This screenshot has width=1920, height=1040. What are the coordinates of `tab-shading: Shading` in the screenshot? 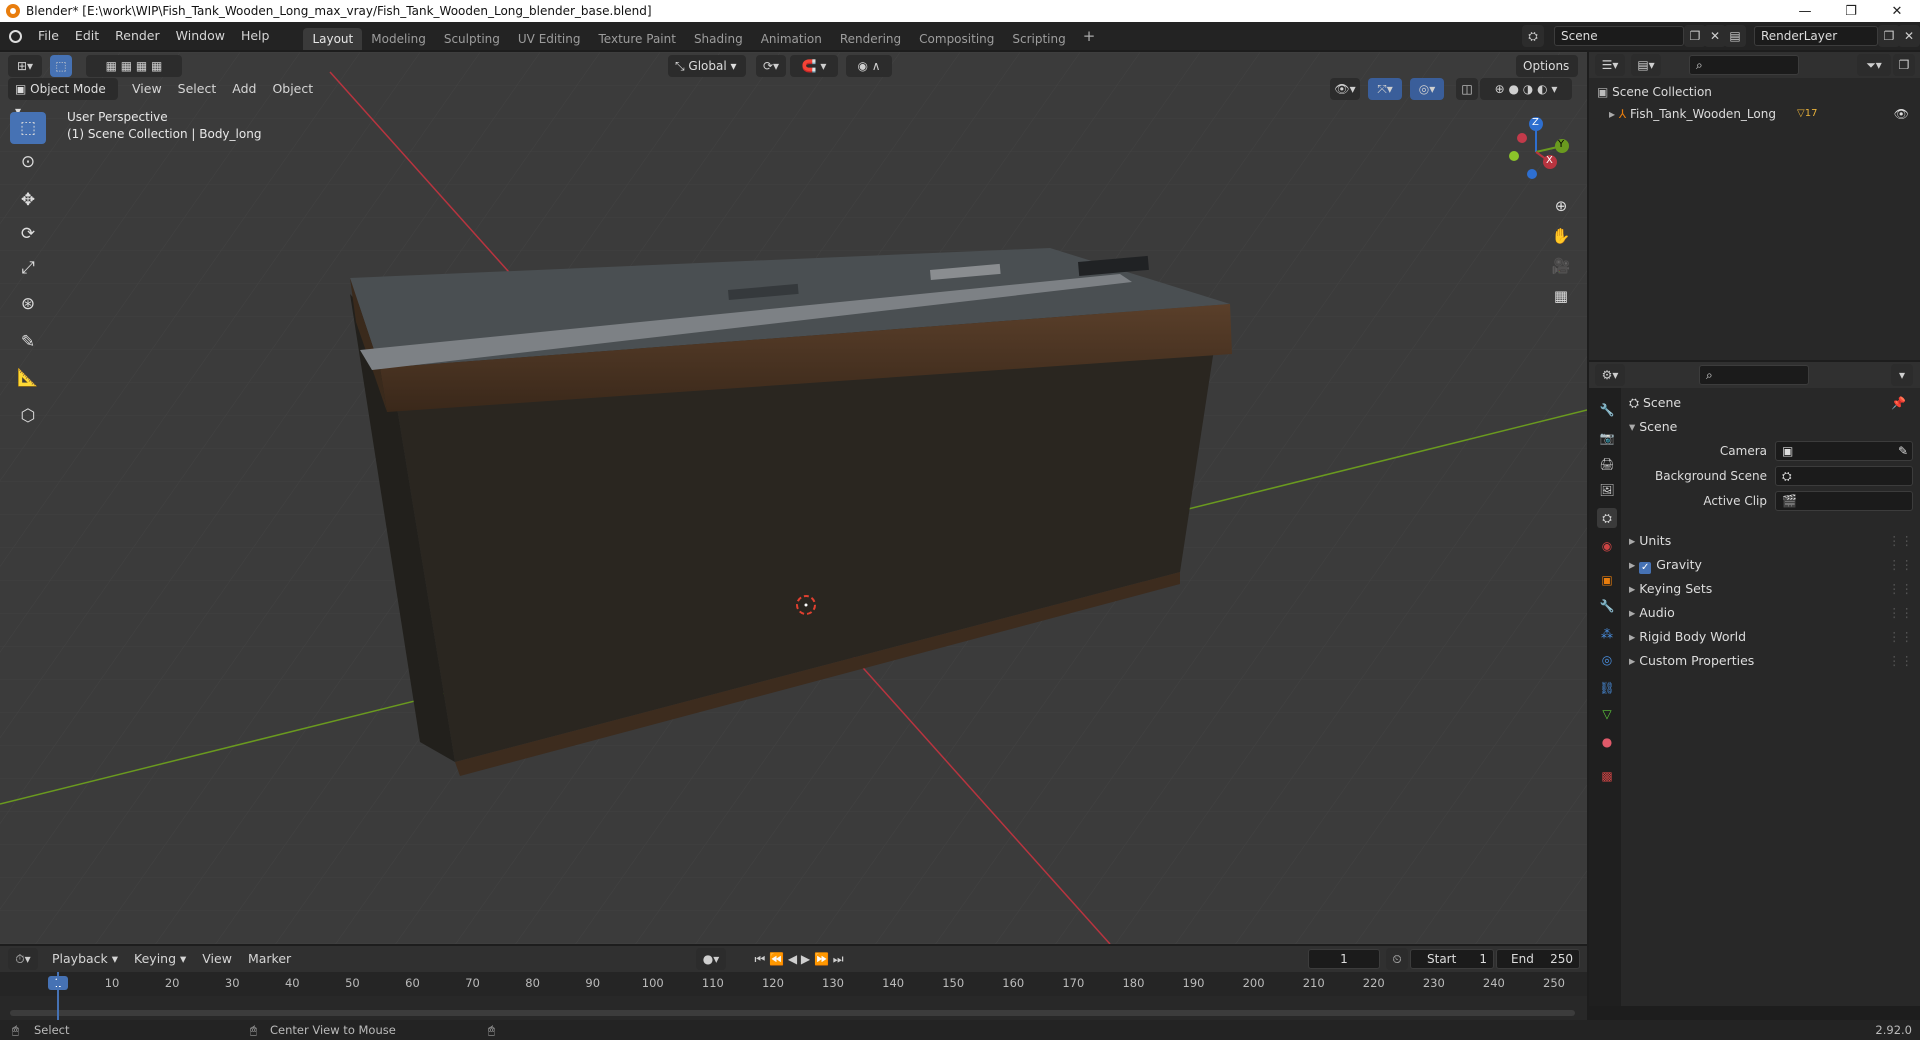 It's located at (718, 39).